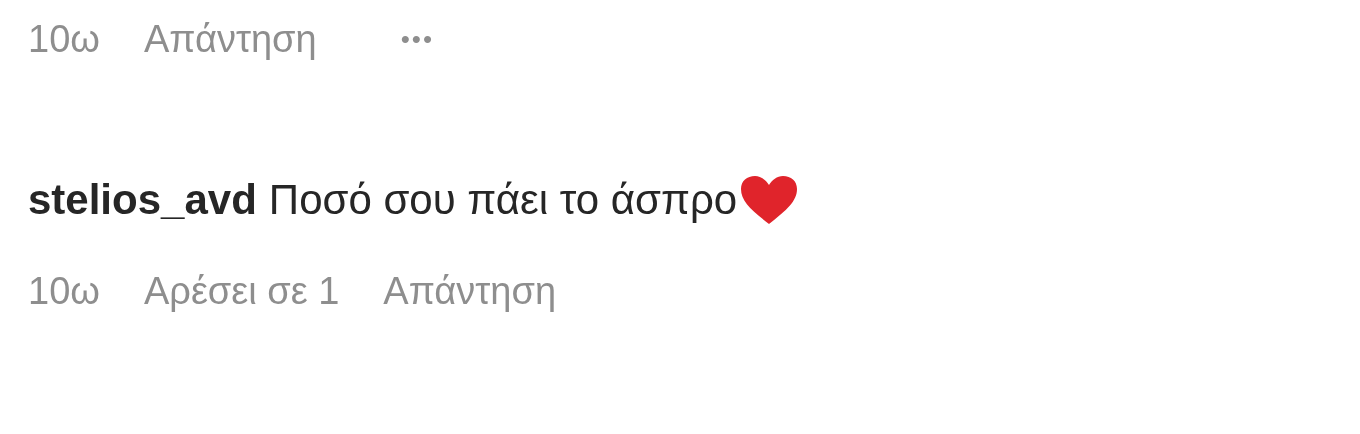  I want to click on more-button: •••, so click(417, 39).